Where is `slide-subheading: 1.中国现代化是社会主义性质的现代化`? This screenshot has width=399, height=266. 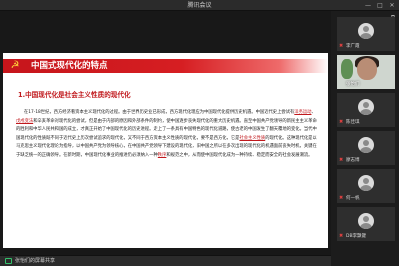 slide-subheading: 1.中国现代化是社会主义性质的现代化 is located at coordinates (74, 95).